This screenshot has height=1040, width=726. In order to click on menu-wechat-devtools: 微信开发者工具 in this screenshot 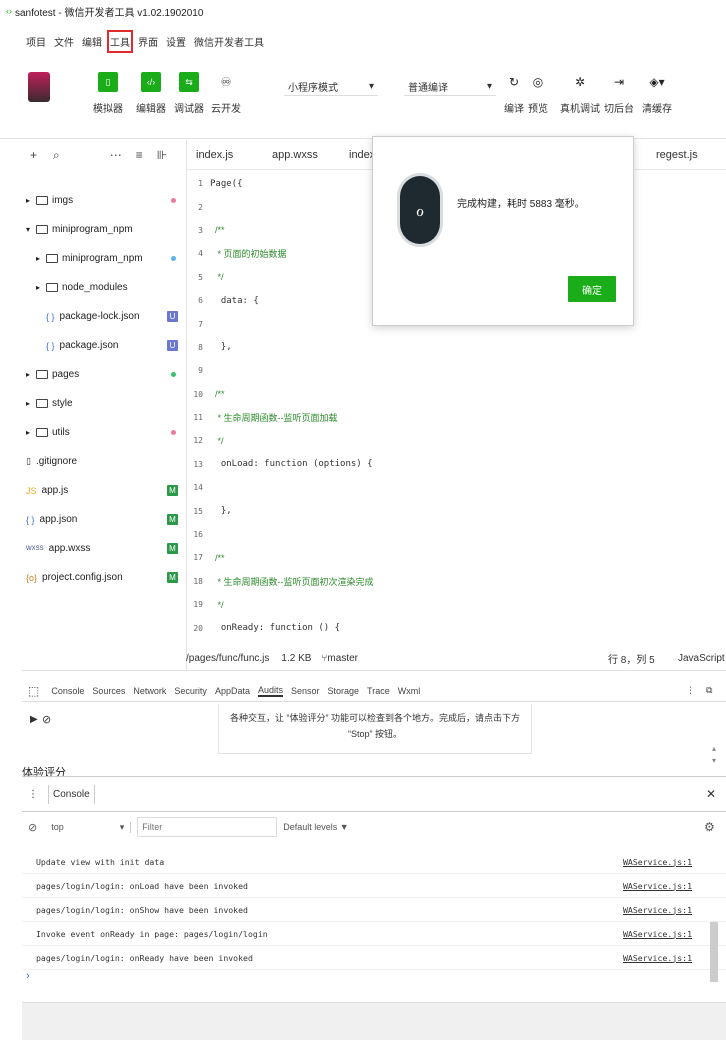, I will do `click(229, 41)`.